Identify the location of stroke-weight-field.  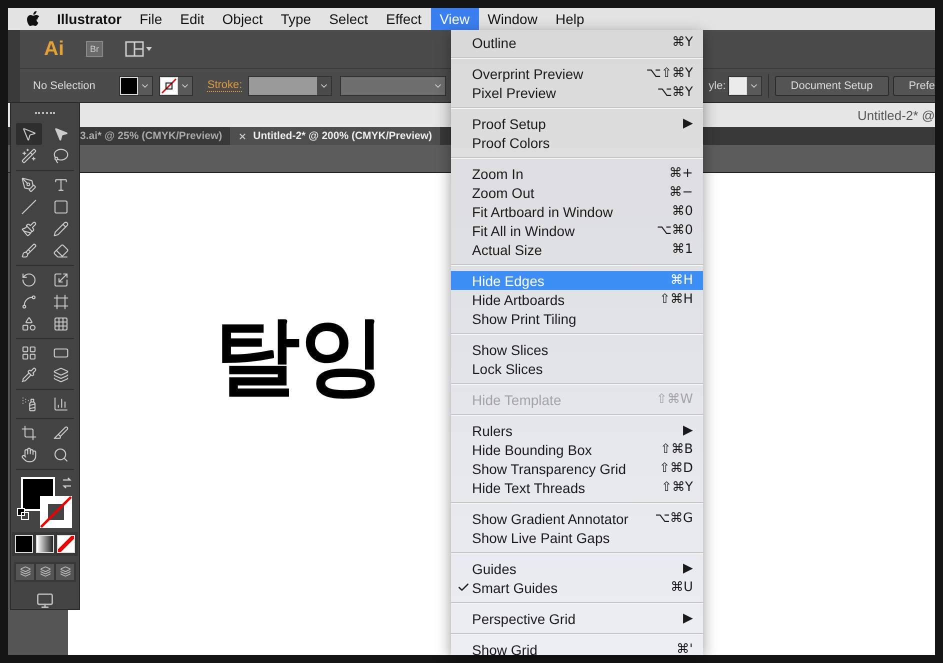
(290, 86).